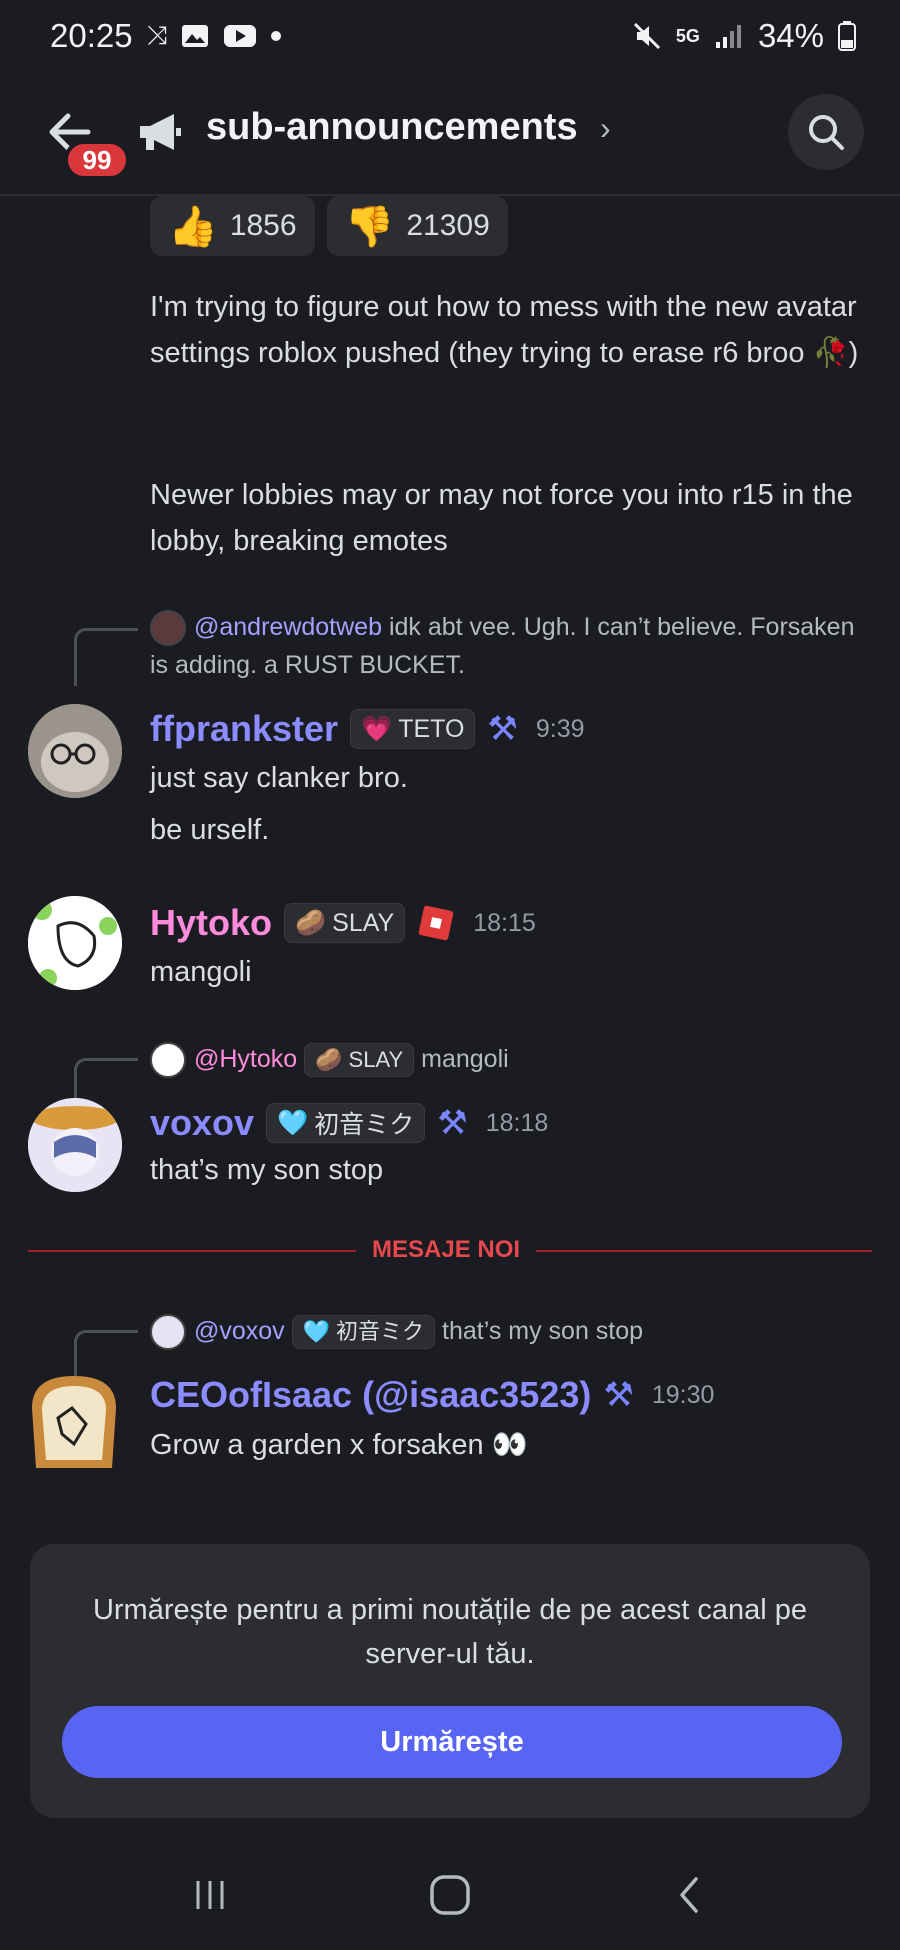 The width and height of the screenshot is (900, 1950). Describe the element at coordinates (392, 127) in the screenshot. I see `channel-title: sub-announcements` at that location.